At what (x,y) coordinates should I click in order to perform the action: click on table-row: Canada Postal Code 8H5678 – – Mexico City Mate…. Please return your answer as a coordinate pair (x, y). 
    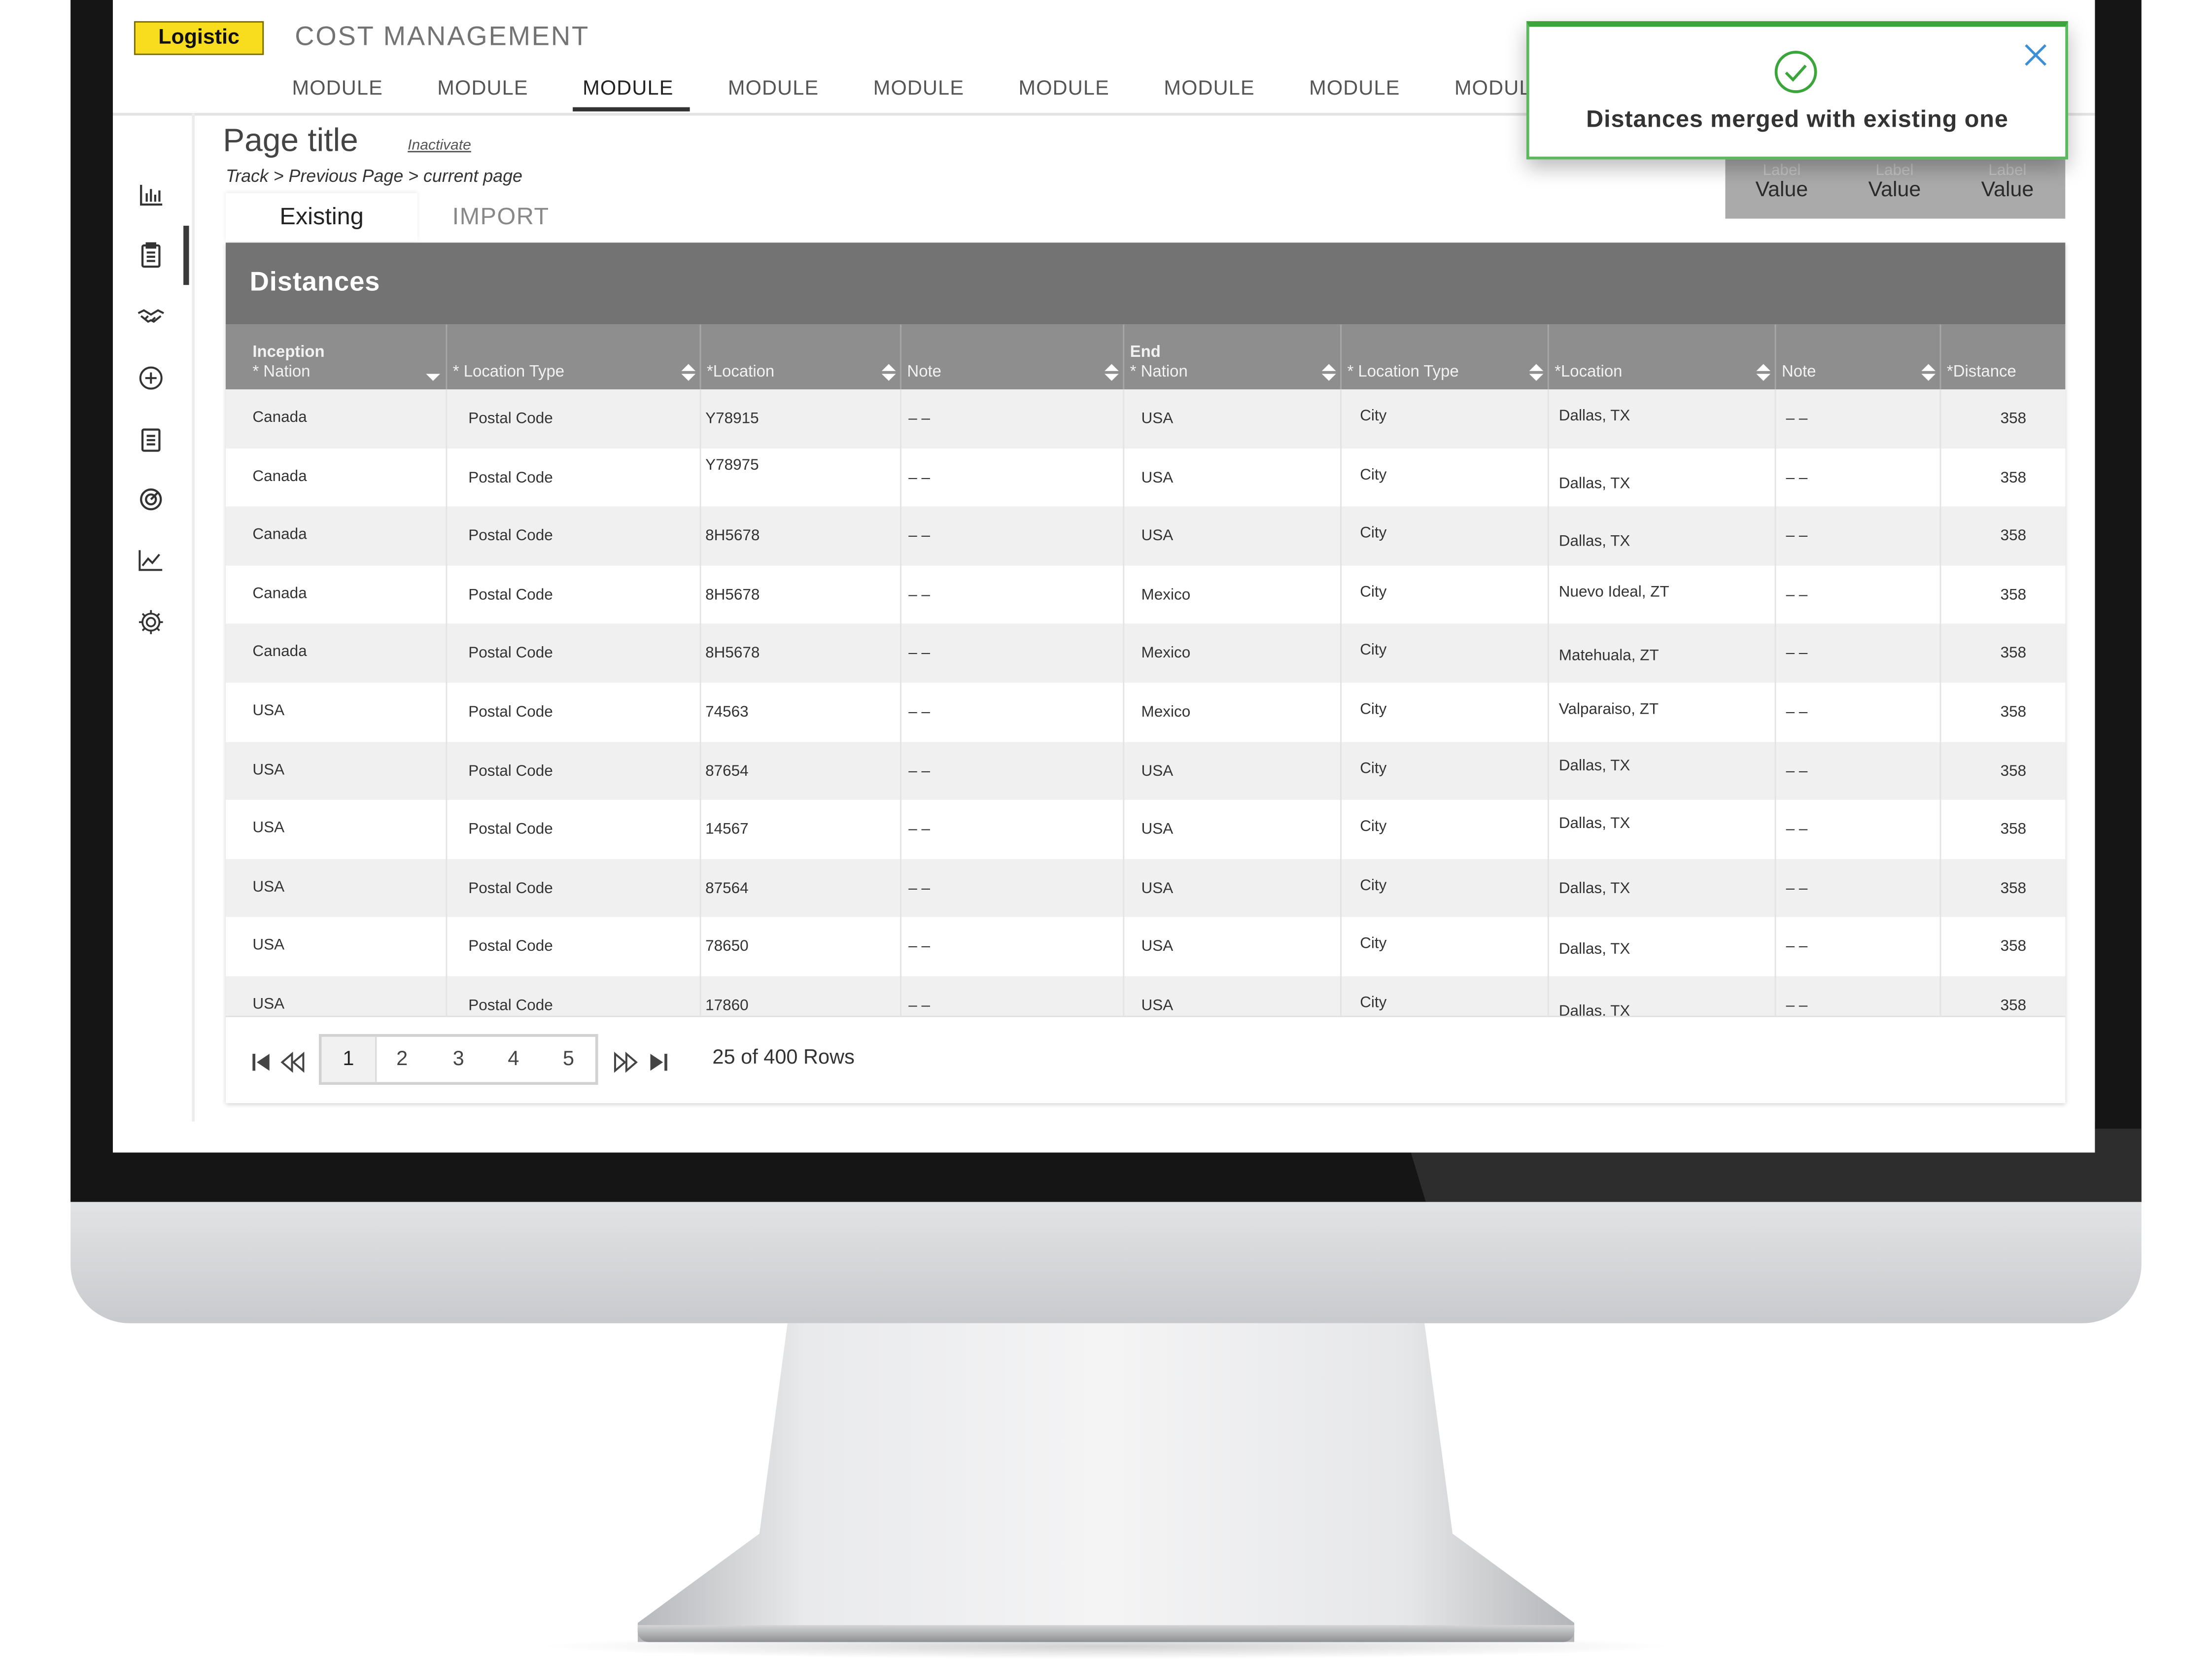
    Looking at the image, I should click on (1145, 654).